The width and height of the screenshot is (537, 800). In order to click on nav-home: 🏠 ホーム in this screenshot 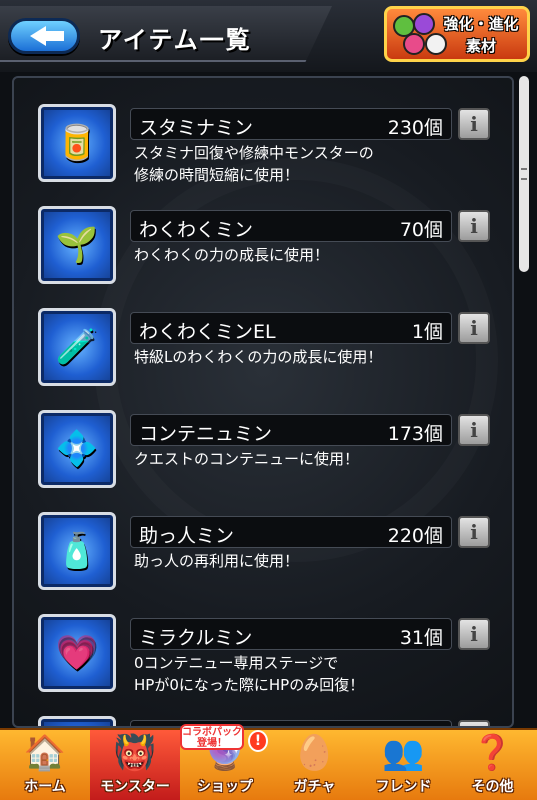, I will do `click(45, 765)`.